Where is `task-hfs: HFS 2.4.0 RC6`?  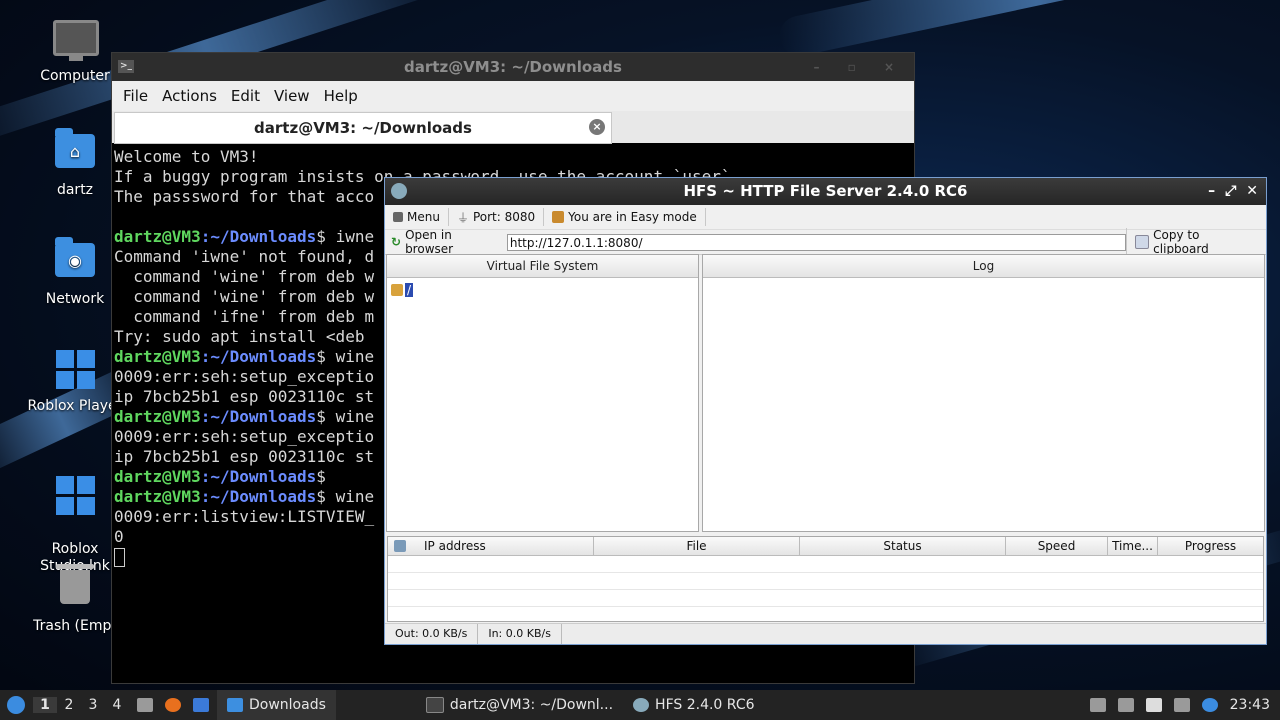 task-hfs: HFS 2.4.0 RC6 is located at coordinates (693, 705).